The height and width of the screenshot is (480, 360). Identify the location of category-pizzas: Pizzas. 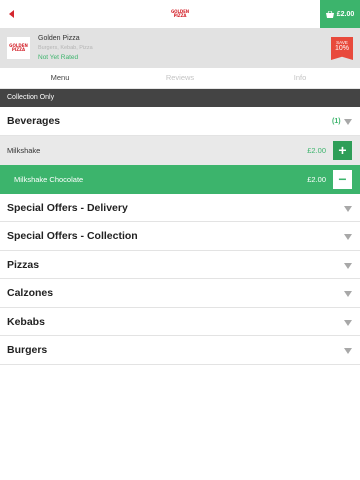
(180, 264).